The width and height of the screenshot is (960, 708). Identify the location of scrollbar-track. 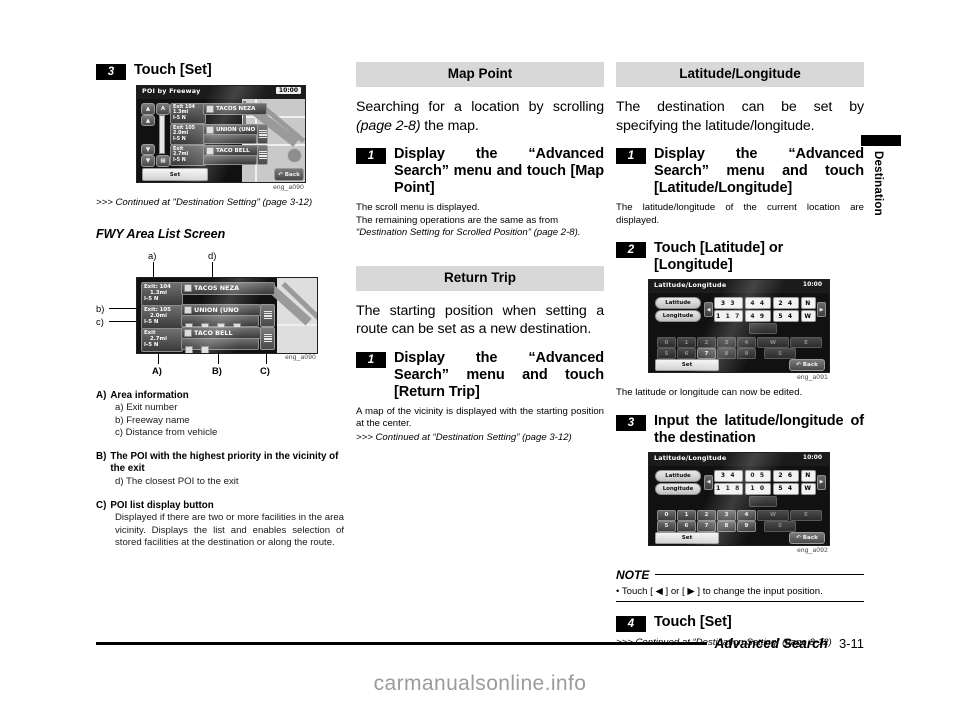
(162, 134).